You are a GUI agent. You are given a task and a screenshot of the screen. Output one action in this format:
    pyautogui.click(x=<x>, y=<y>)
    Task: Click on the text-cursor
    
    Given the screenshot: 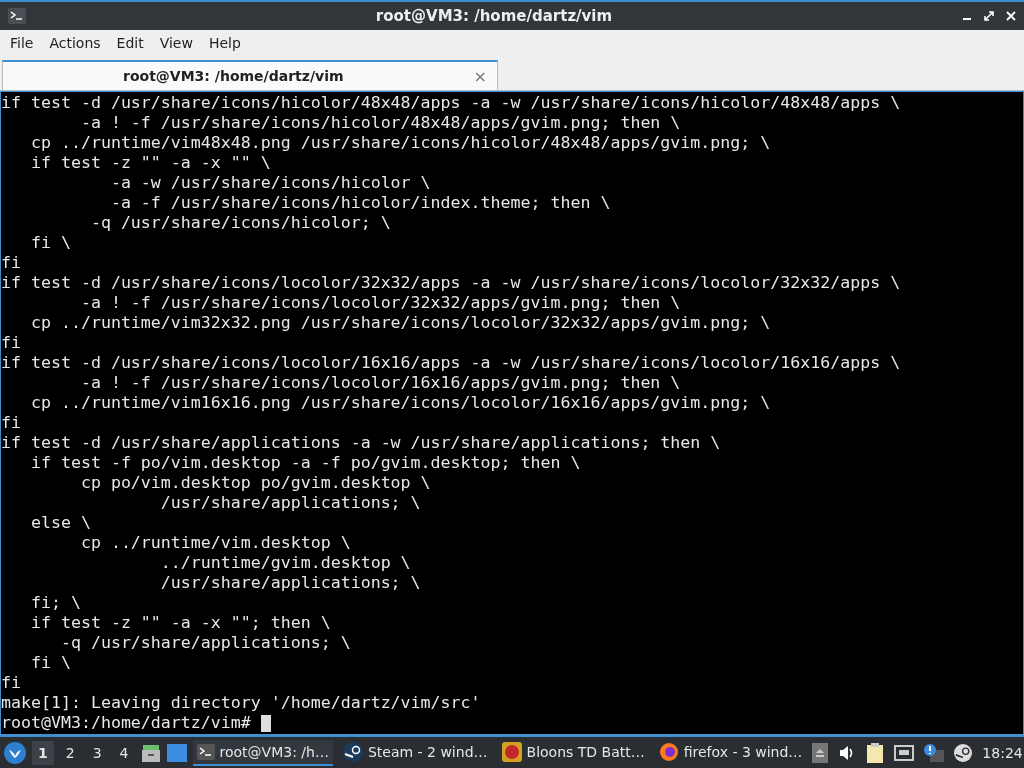 What is the action you would take?
    pyautogui.click(x=265, y=723)
    